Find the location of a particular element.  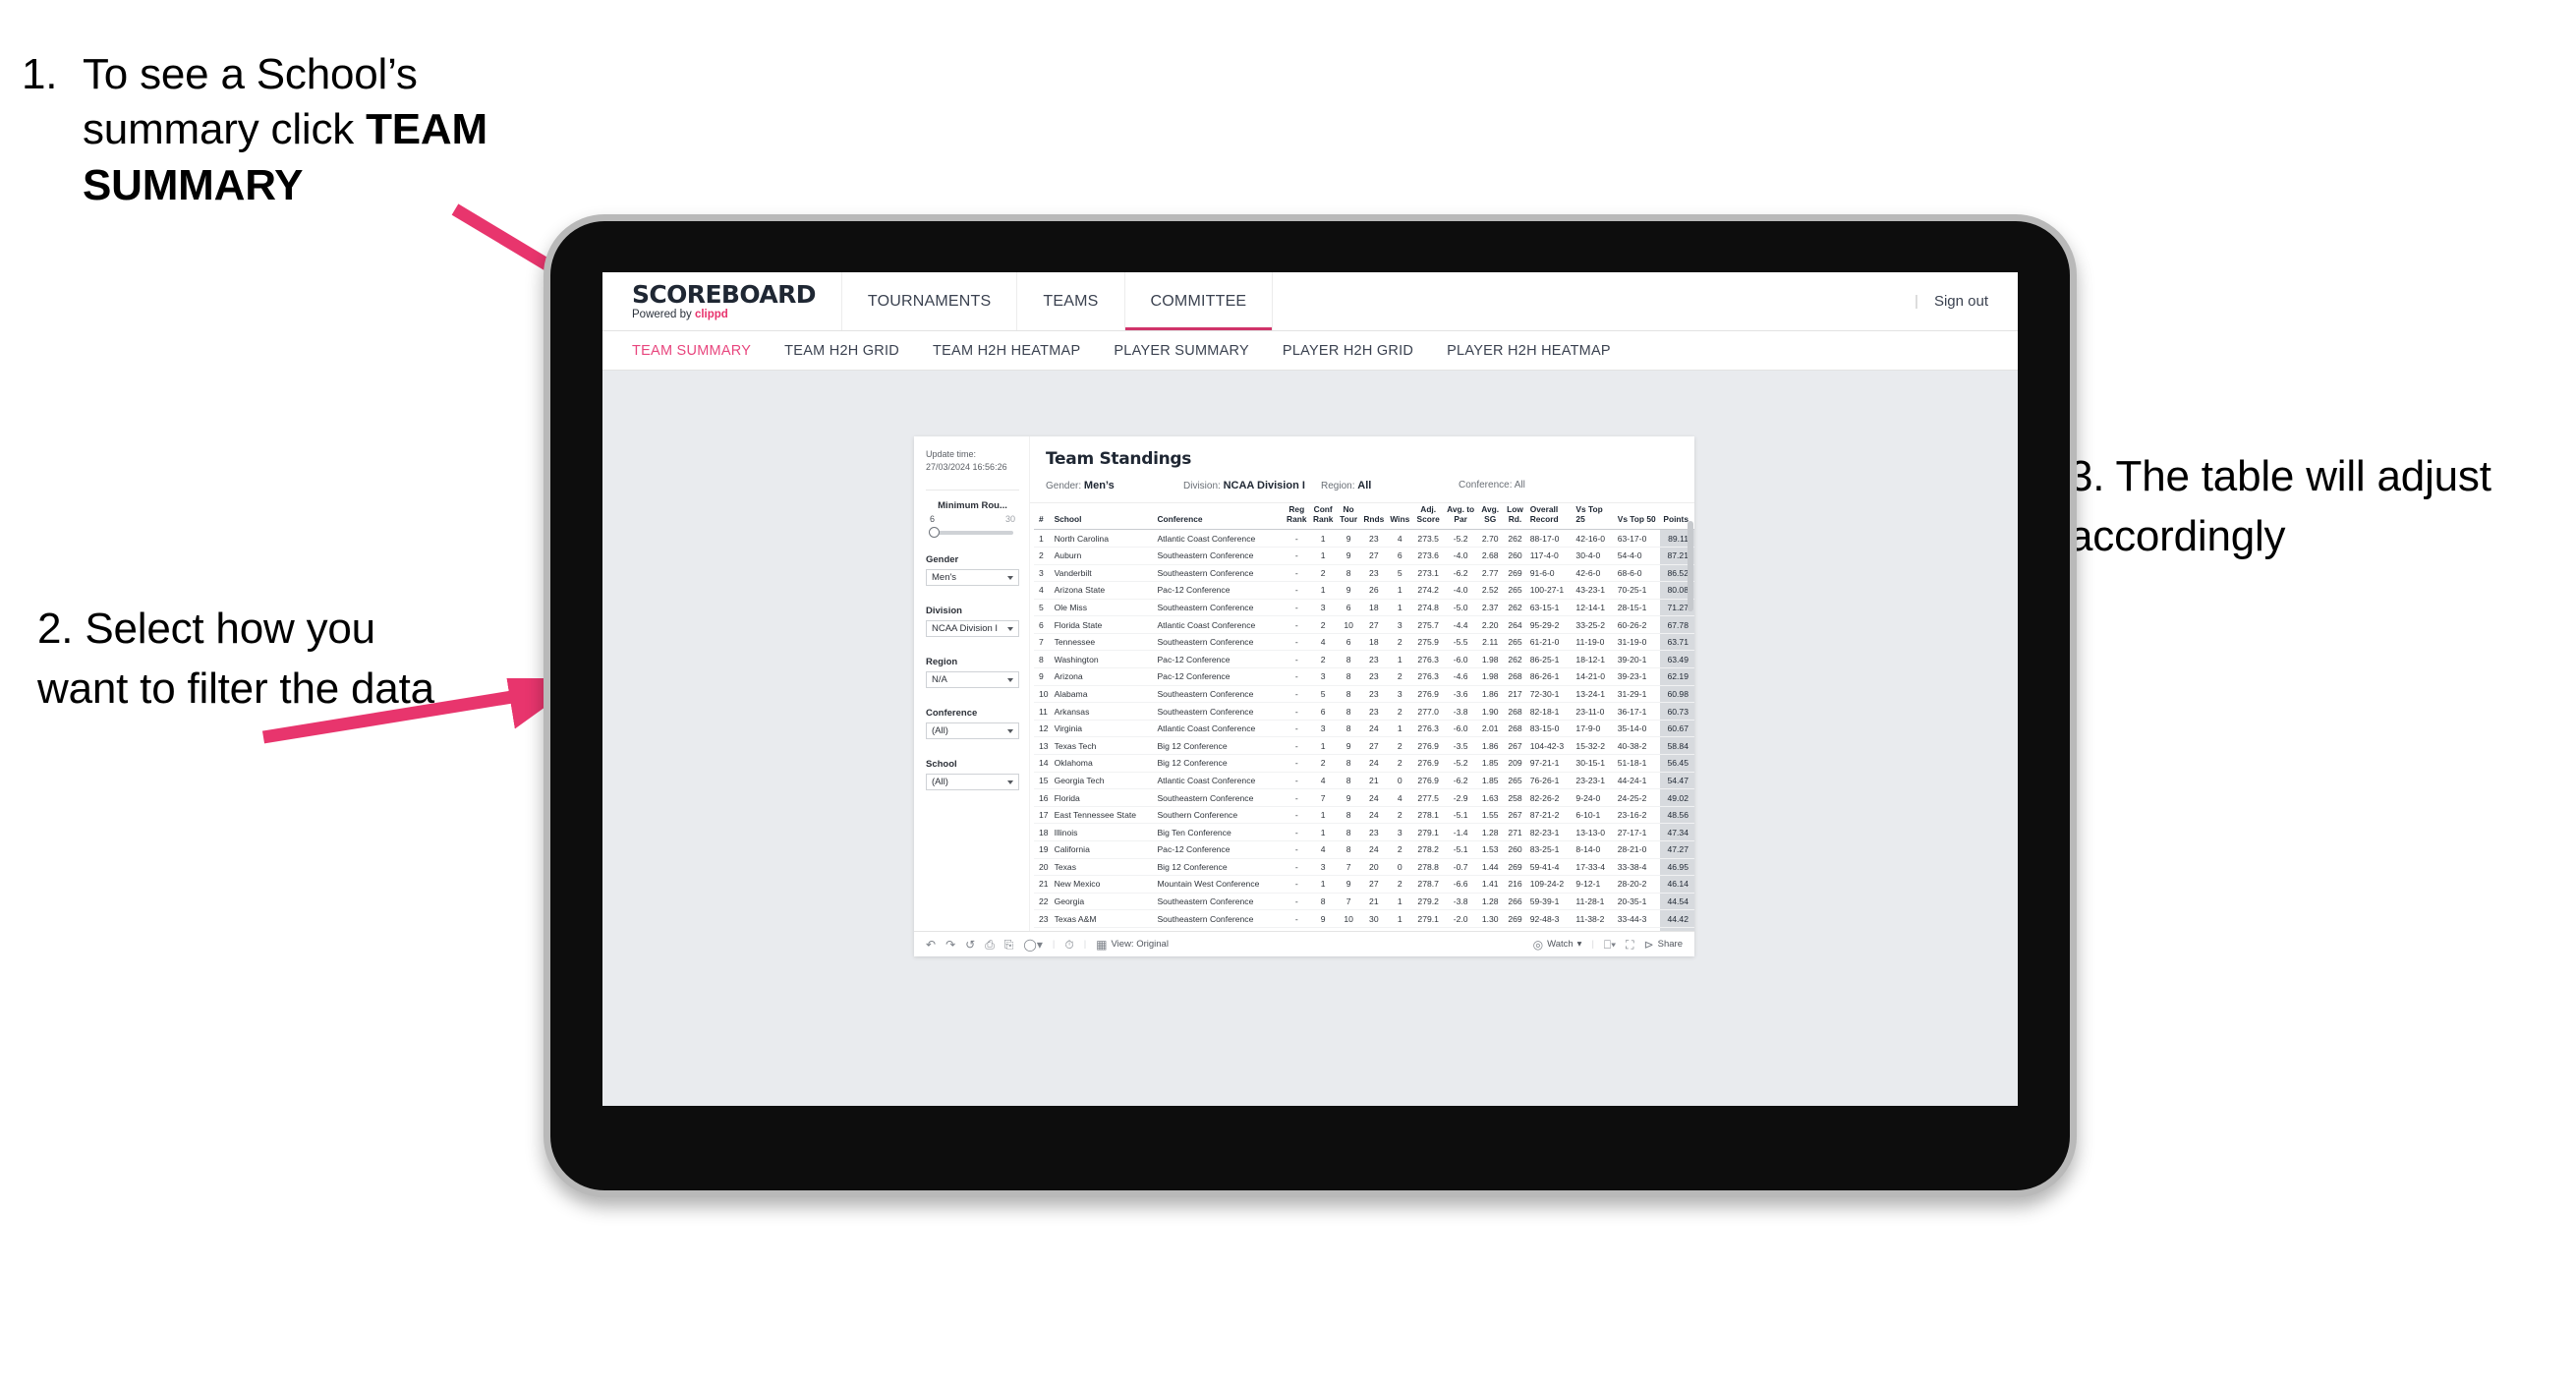

share-button: ⊳ Share is located at coordinates (1664, 945).